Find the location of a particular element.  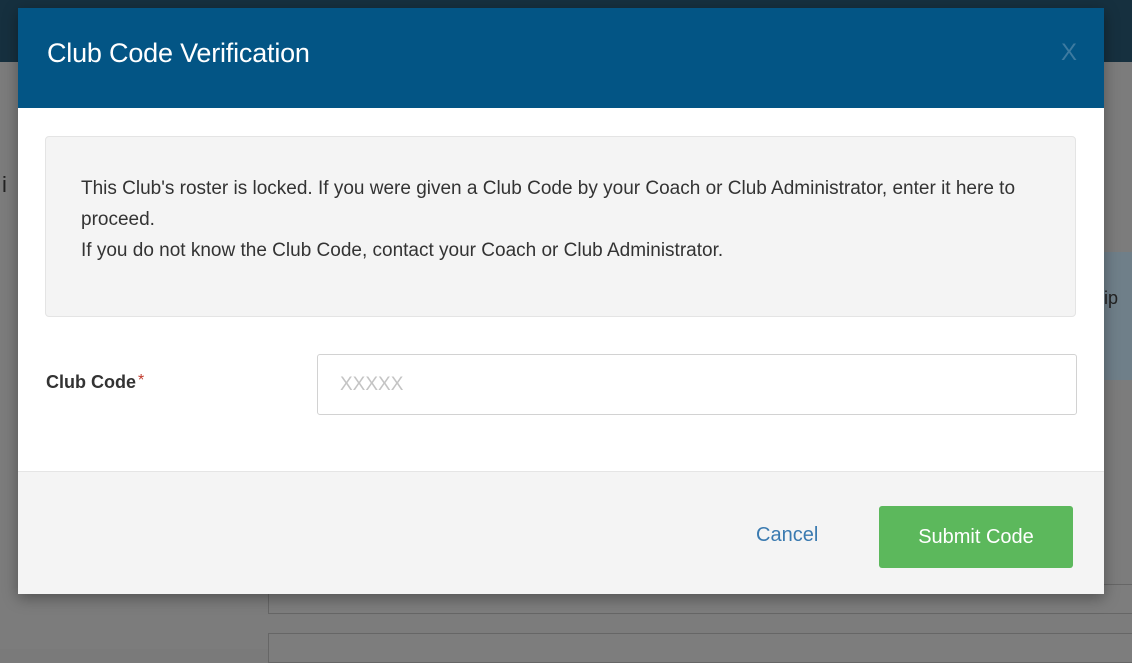

club-code-label: Club Code * is located at coordinates (95, 382).